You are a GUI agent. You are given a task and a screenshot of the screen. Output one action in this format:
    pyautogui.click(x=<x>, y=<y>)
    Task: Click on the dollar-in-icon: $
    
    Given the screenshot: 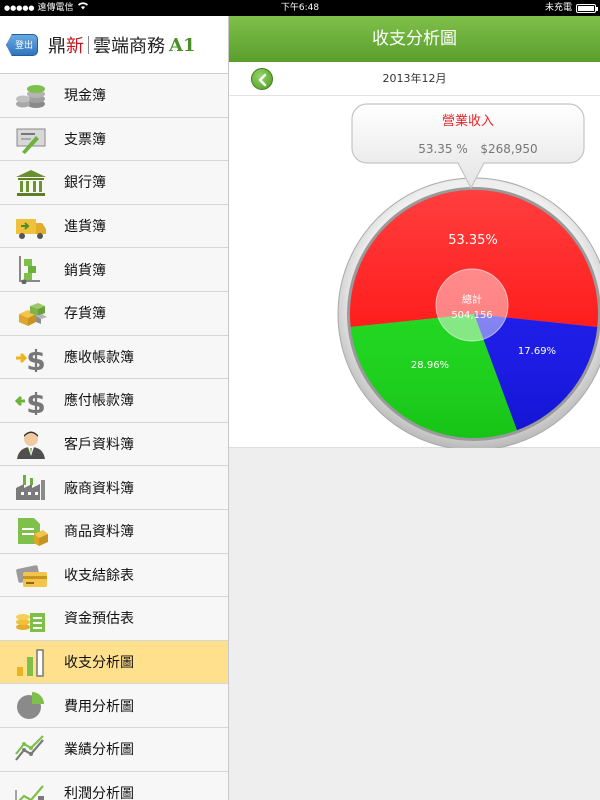 What is the action you would take?
    pyautogui.click(x=31, y=359)
    